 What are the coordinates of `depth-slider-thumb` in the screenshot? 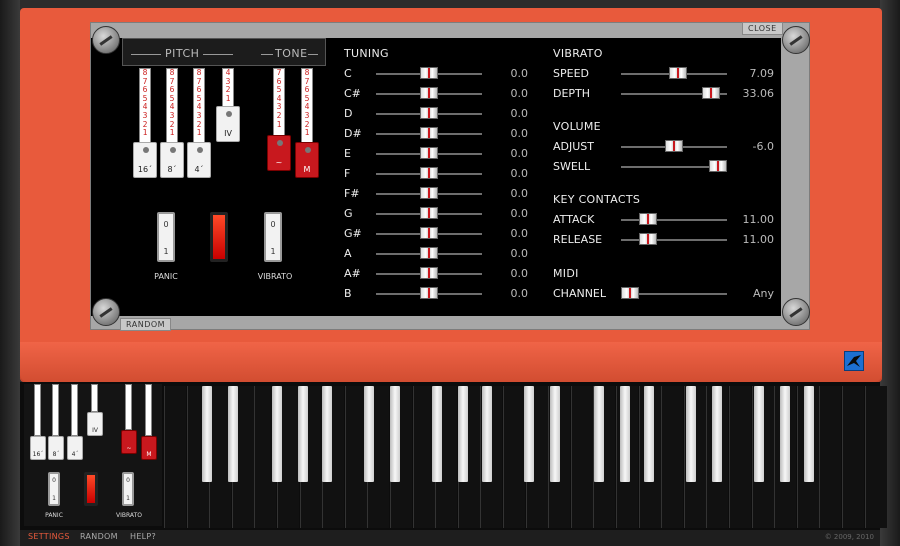 It's located at (710, 93).